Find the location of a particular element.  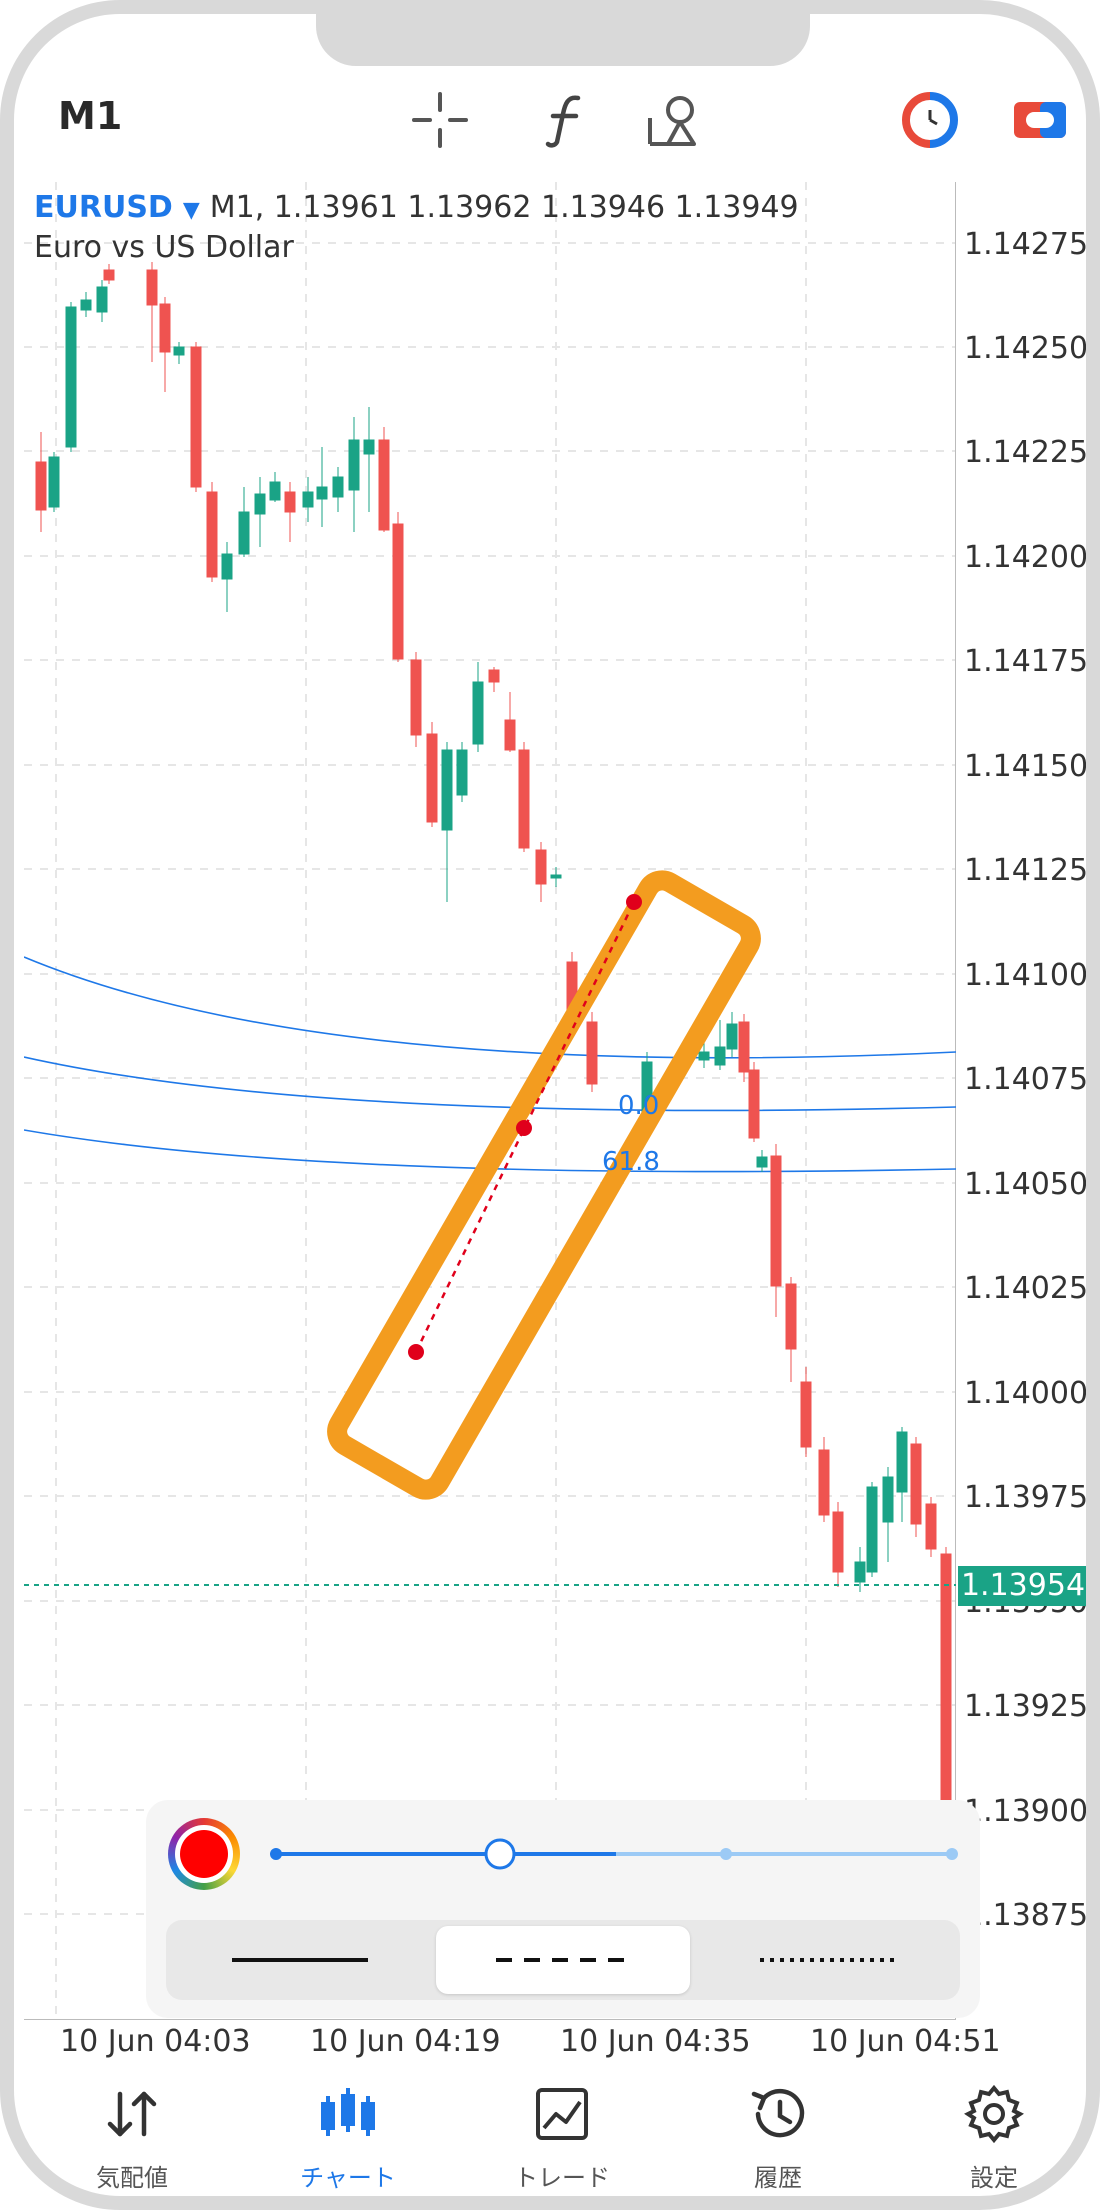

price-label: 1.13975 is located at coordinates (1026, 1497).